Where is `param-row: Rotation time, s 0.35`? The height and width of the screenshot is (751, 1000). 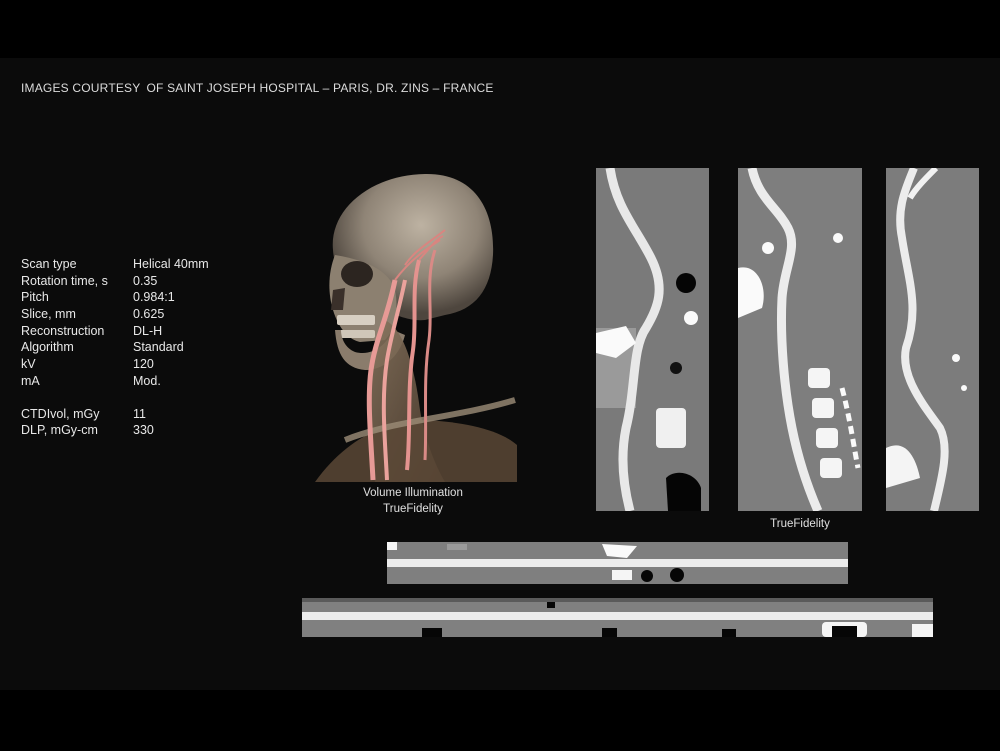 param-row: Rotation time, s 0.35 is located at coordinates (115, 281).